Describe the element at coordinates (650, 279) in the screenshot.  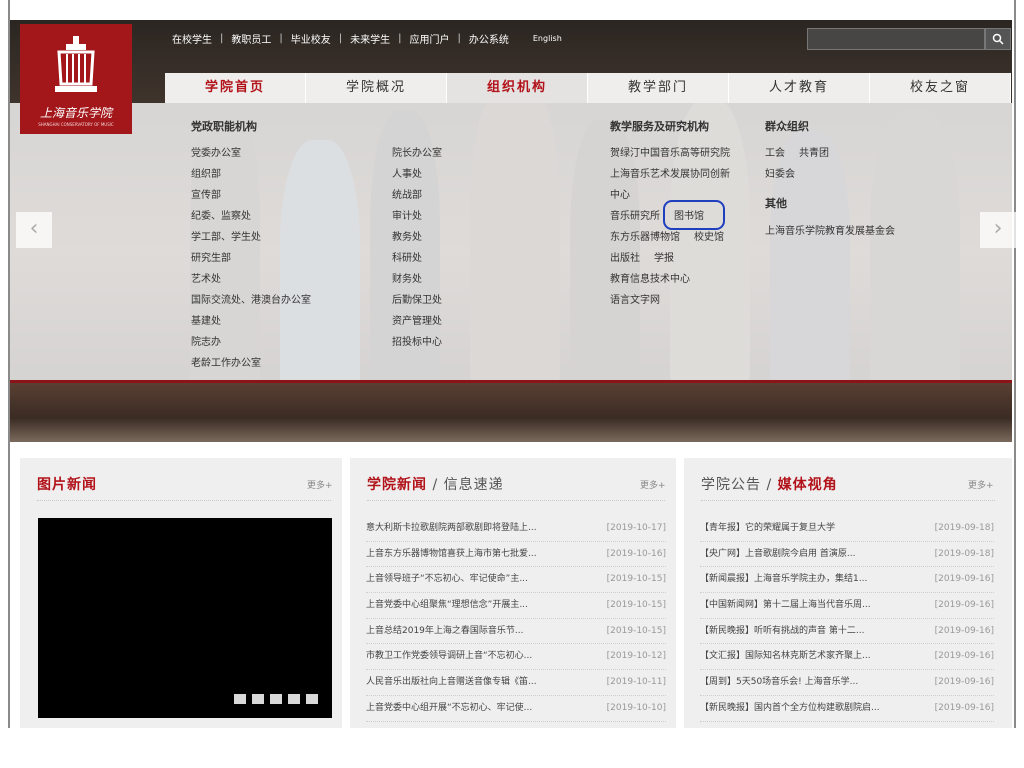
I see `menu-item-it-center: 教育信息技术中心` at that location.